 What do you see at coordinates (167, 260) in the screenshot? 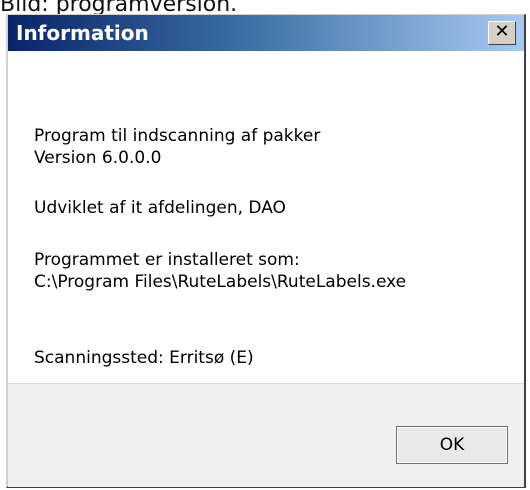
I see `install-label: Programmet er installeret som:` at bounding box center [167, 260].